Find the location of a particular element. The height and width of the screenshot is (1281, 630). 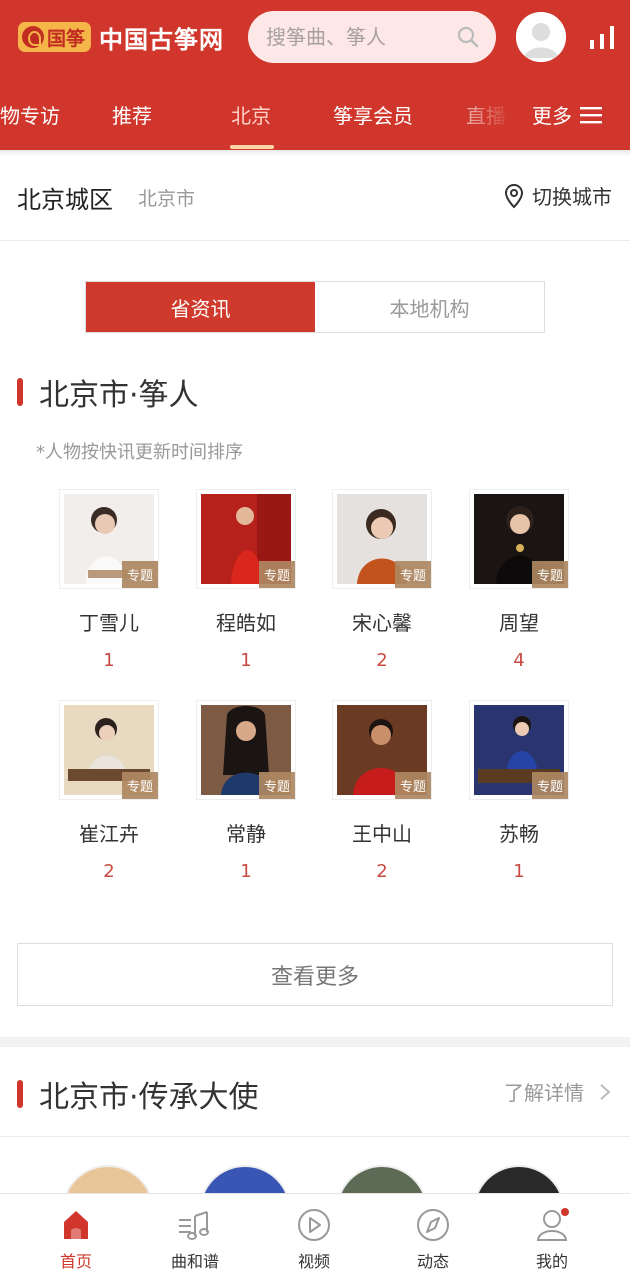

city-bar: 北京城区 北京市 切换城市 is located at coordinates (315, 198).